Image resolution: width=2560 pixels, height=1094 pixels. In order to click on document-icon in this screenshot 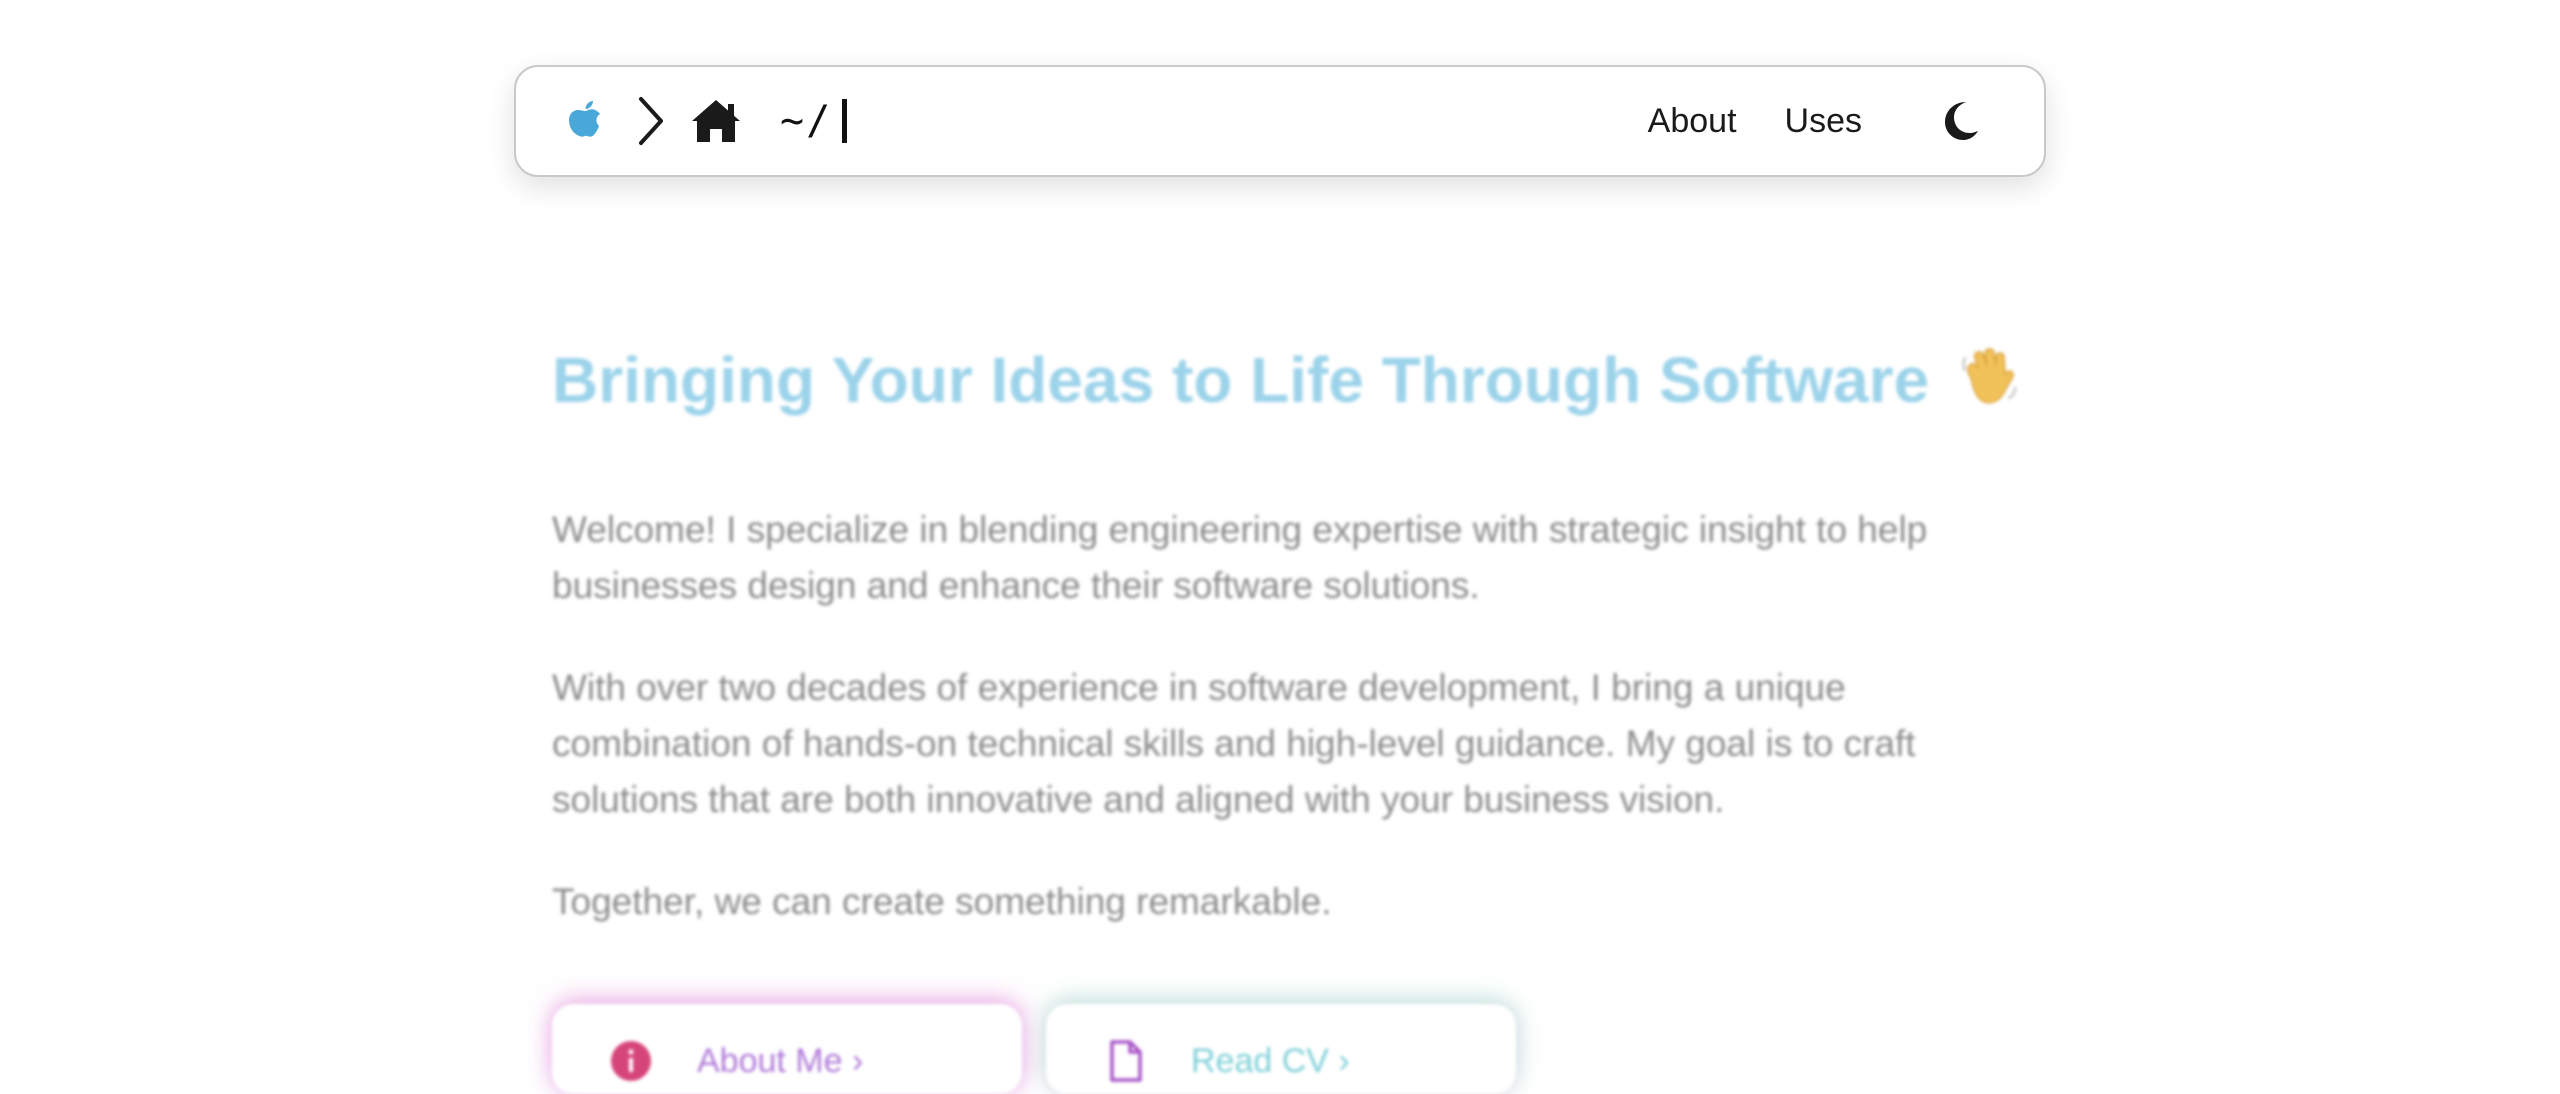, I will do `click(1126, 1061)`.